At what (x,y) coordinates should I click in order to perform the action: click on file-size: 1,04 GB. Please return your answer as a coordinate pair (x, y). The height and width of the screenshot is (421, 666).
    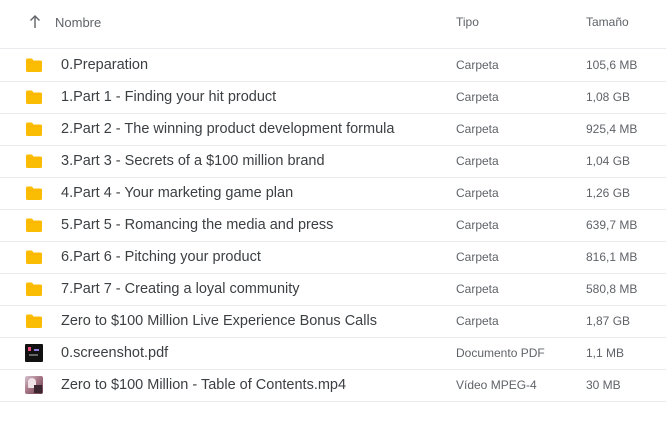
    Looking at the image, I should click on (608, 161).